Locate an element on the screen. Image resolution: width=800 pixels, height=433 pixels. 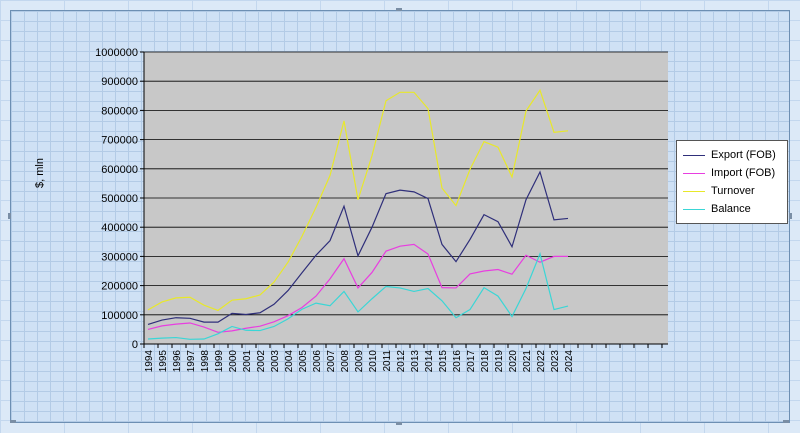
x-tick-label: 2012 is located at coordinates (401, 361).